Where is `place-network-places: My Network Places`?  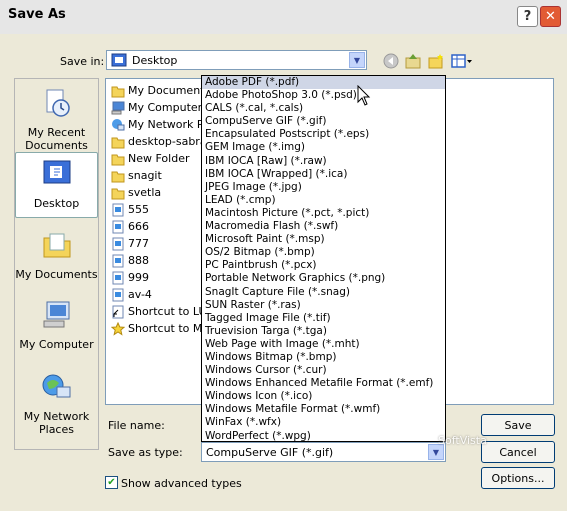 place-network-places: My Network Places is located at coordinates (56, 403).